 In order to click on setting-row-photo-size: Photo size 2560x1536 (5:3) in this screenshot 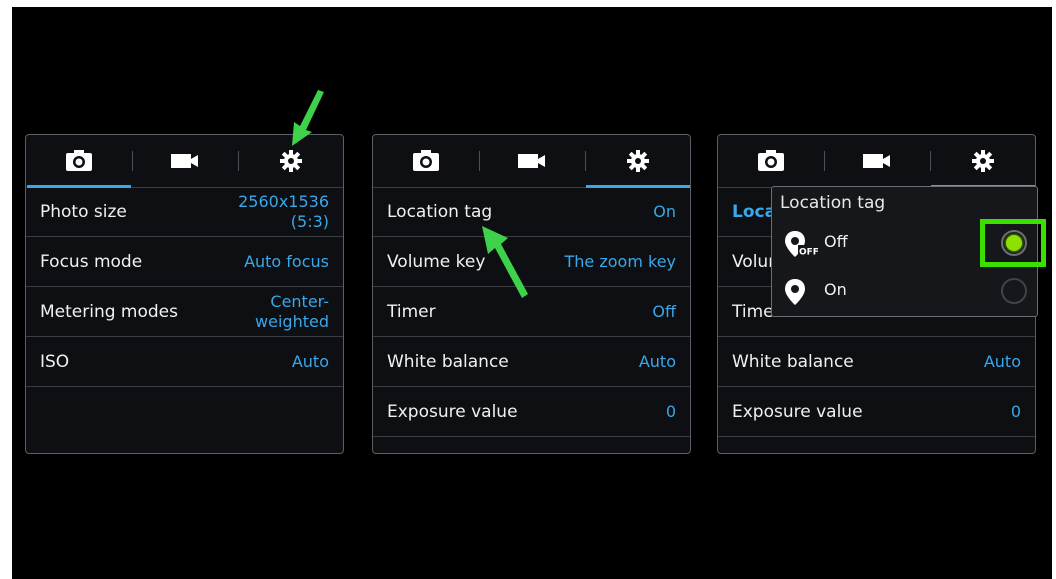, I will do `click(184, 212)`.